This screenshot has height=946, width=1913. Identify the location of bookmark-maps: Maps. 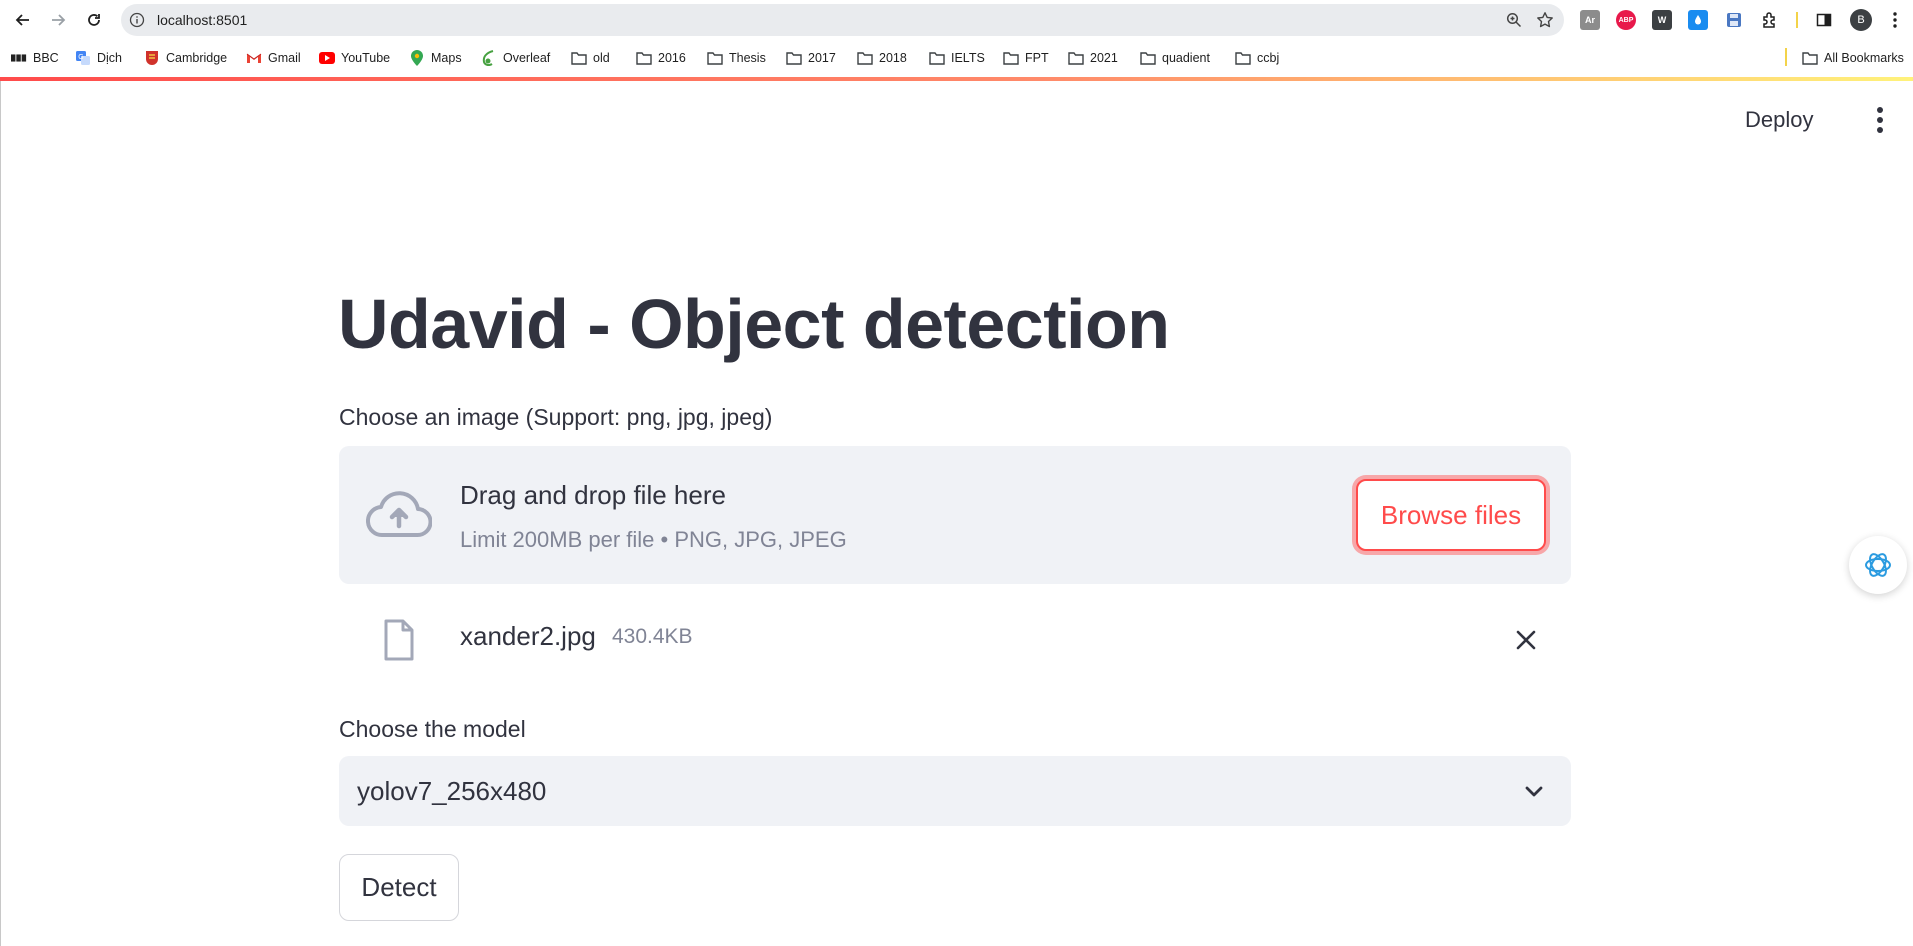
(435, 58).